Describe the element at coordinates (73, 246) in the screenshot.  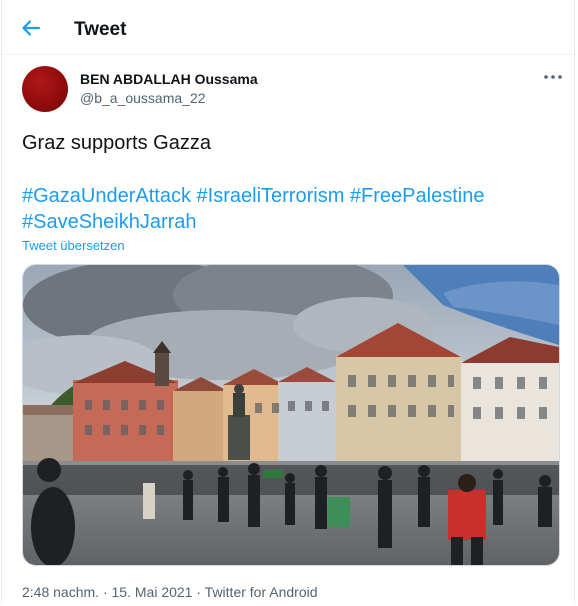
I see `translate-tweet-link: Tweet übersetzen` at that location.